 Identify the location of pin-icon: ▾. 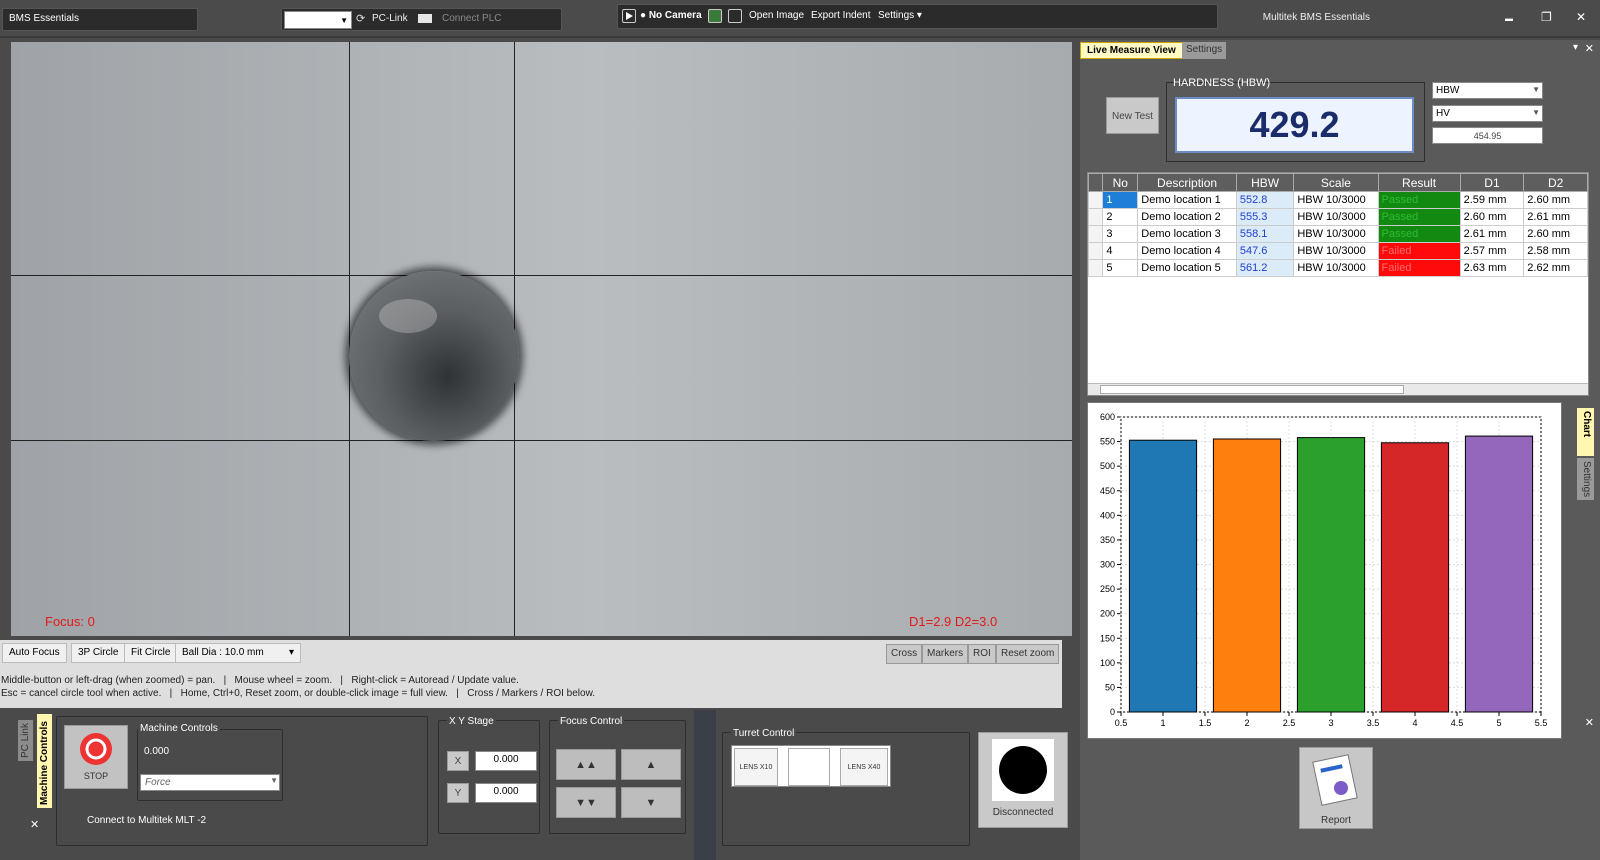
(1575, 47).